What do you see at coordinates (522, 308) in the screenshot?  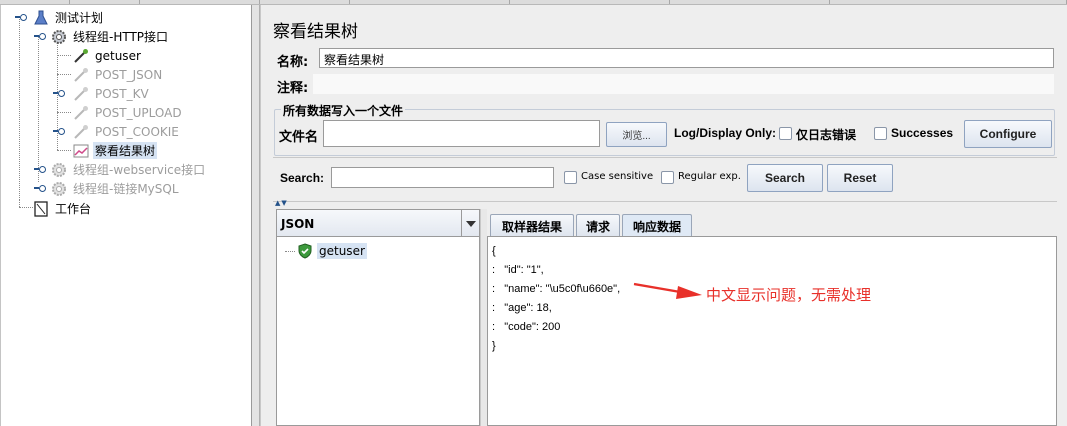 I see `response-line: : "age": 18,` at bounding box center [522, 308].